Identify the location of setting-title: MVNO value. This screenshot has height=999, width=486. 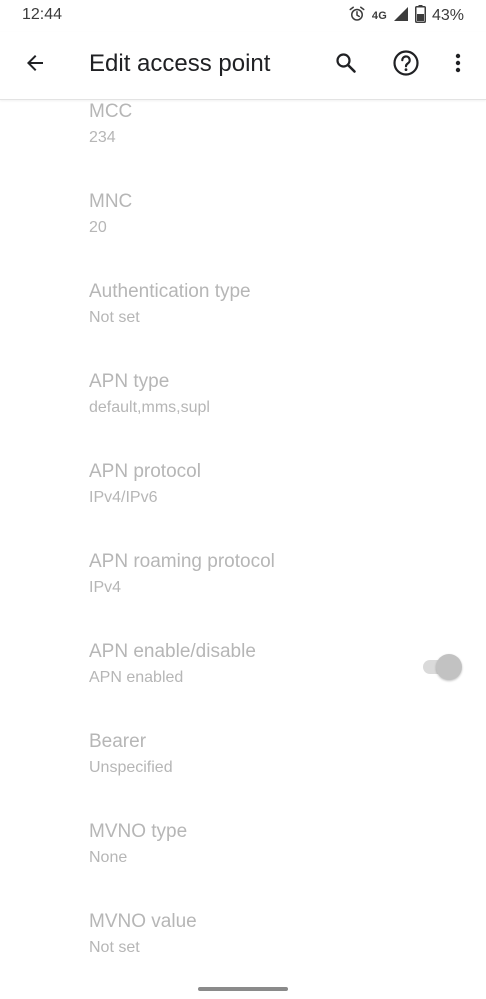
(143, 921).